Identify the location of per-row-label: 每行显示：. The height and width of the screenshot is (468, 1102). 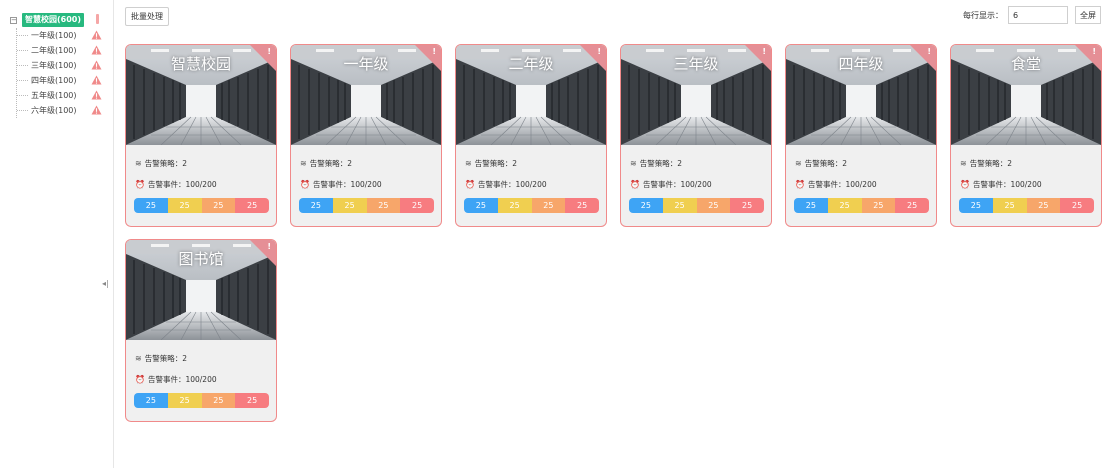
(983, 15).